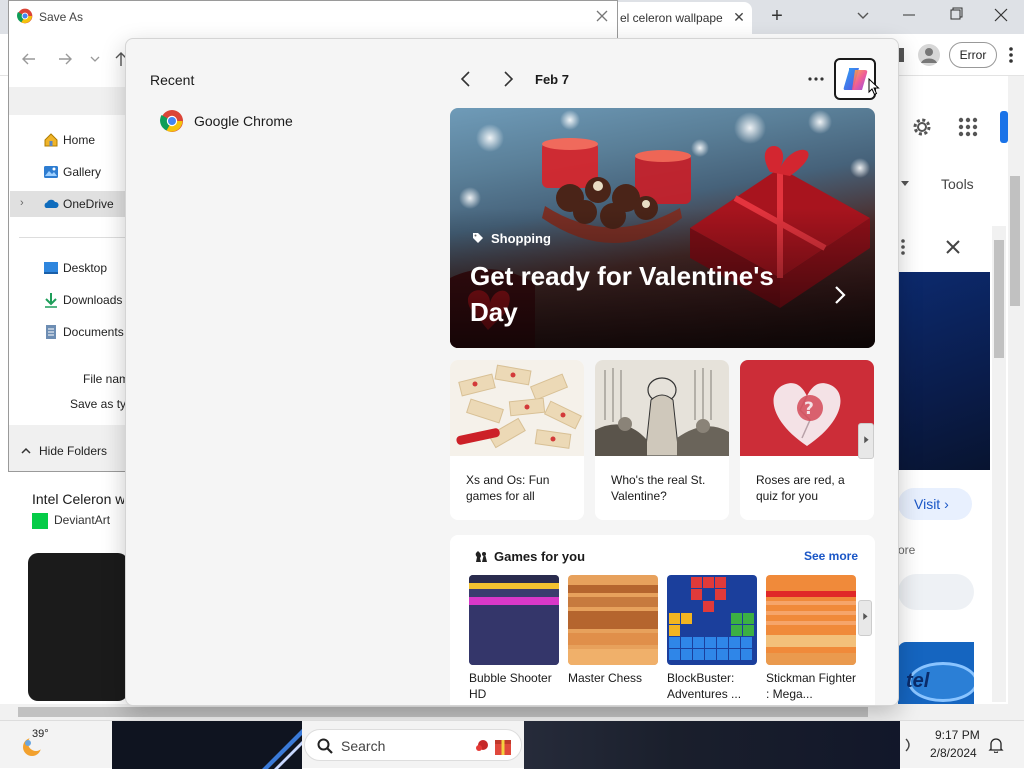 This screenshot has width=1024, height=769. I want to click on sidebar-item-label: Documents, so click(93, 332).